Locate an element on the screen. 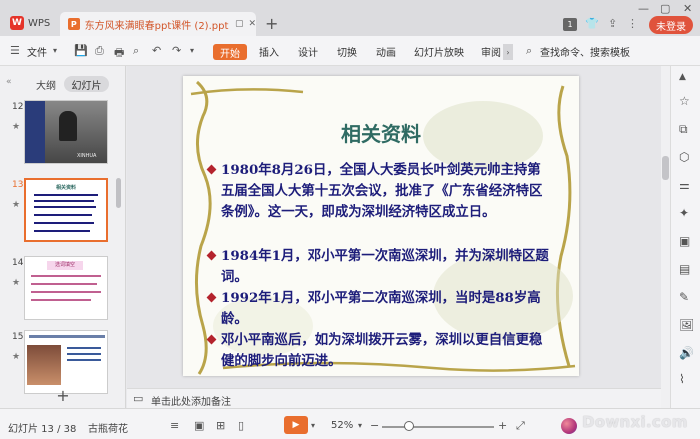 Image resolution: width=700 pixels, height=439 pixels. add-slide-button: + is located at coordinates (63, 395).